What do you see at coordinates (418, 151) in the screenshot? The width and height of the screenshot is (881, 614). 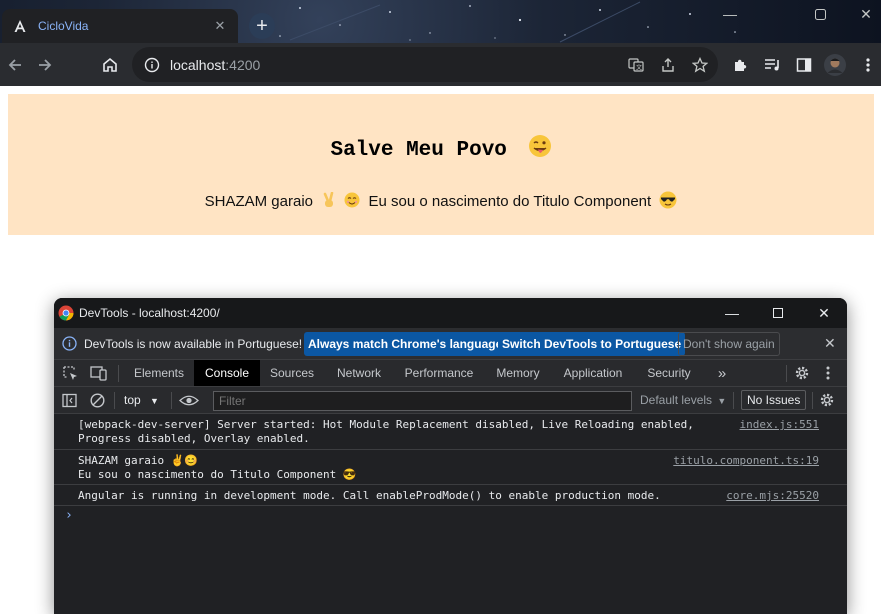 I see `heading-text: Salve Meu Povo` at bounding box center [418, 151].